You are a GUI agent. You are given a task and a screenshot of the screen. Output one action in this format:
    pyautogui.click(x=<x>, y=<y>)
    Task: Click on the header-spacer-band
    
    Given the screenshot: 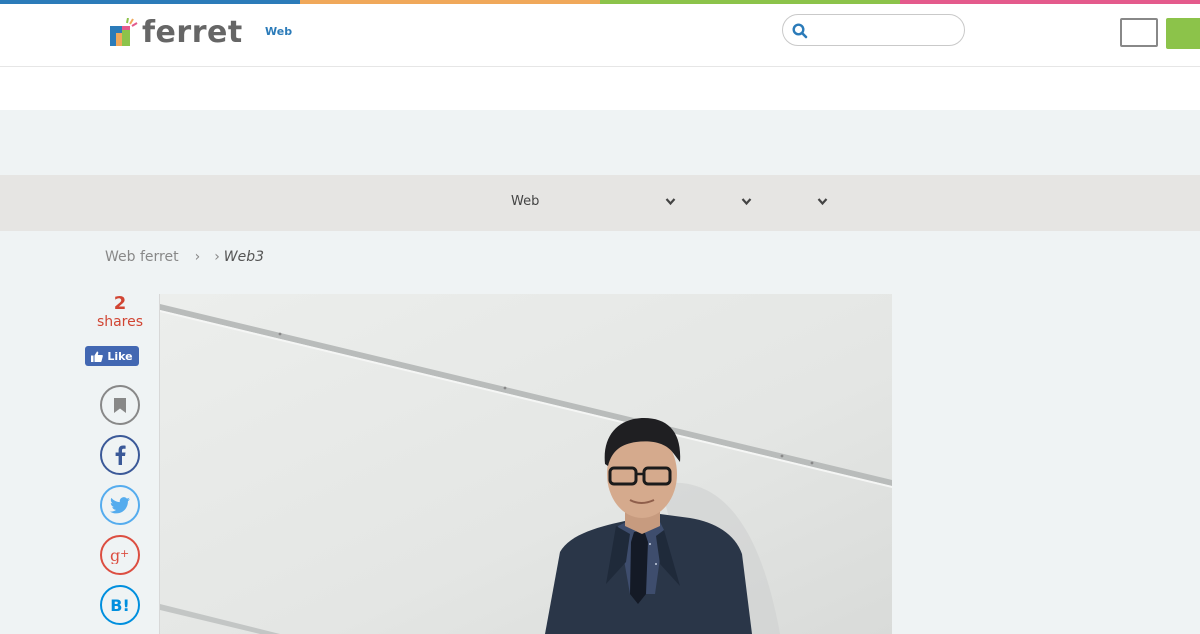 What is the action you would take?
    pyautogui.click(x=600, y=88)
    